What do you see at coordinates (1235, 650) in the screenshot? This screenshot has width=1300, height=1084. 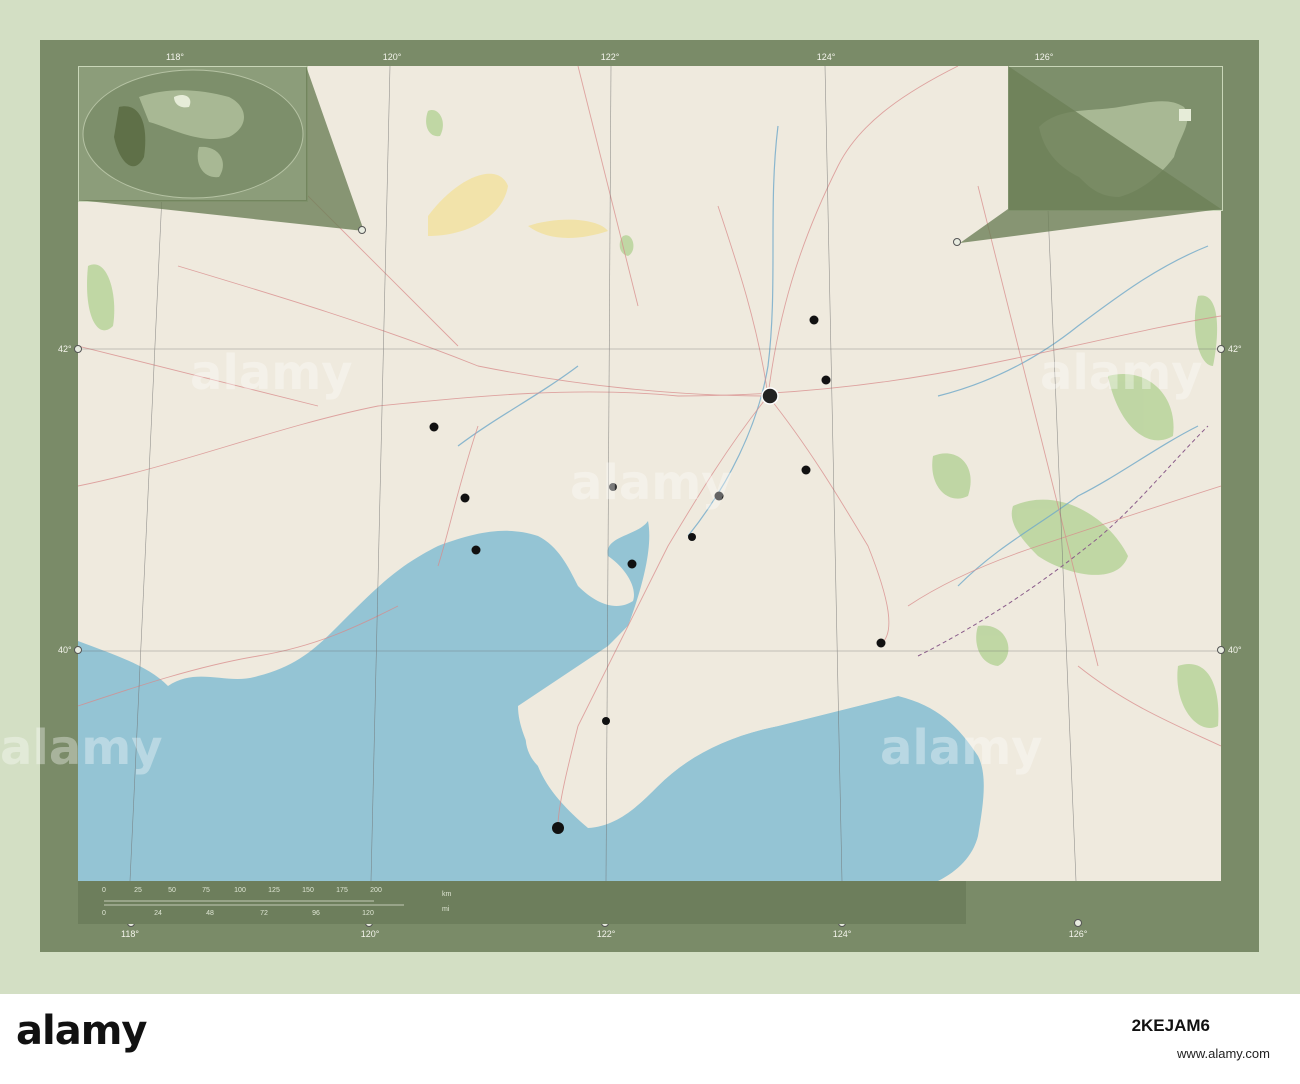 I see `lat-tick-right: 40°` at bounding box center [1235, 650].